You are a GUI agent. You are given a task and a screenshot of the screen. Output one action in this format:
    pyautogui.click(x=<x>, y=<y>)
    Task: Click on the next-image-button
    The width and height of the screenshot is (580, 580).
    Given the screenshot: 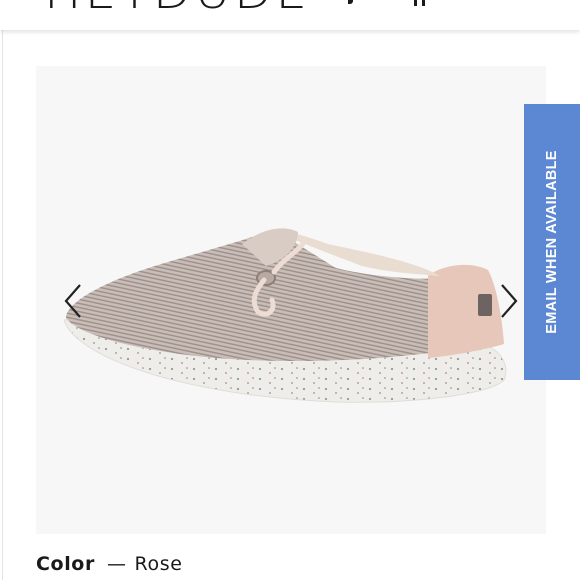 What is the action you would take?
    pyautogui.click(x=509, y=301)
    